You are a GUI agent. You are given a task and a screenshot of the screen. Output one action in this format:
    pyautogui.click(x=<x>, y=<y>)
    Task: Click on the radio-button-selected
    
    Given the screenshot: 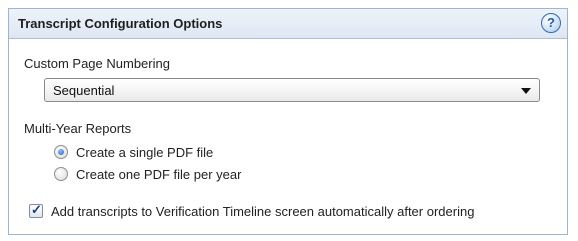 What is the action you would take?
    pyautogui.click(x=61, y=152)
    